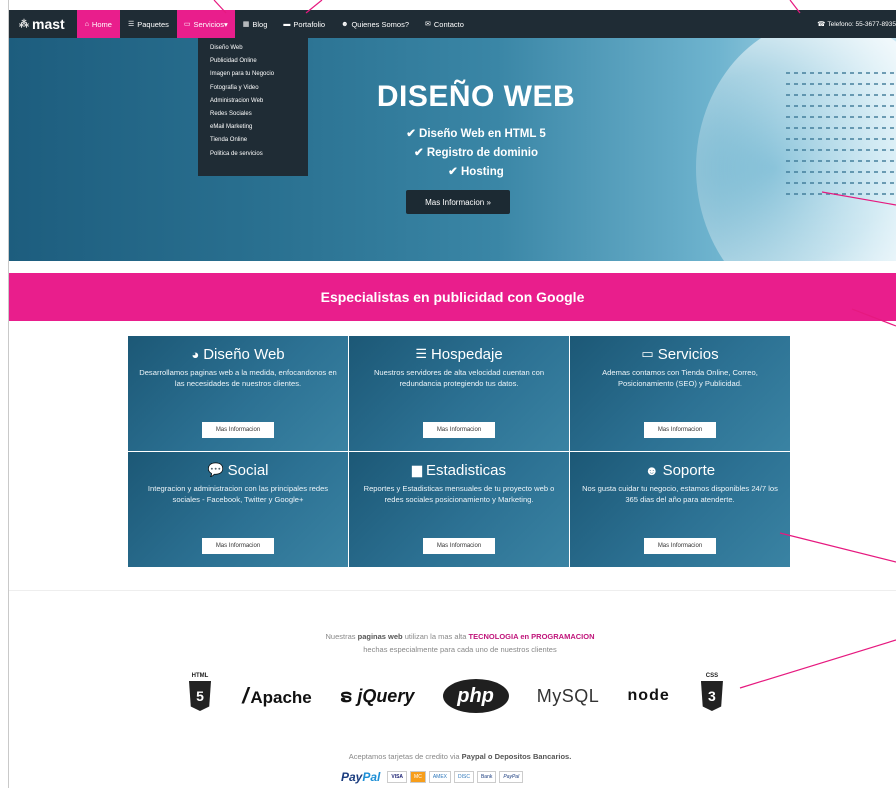 This screenshot has height=788, width=896. What do you see at coordinates (309, 24) in the screenshot?
I see `nav-portafolio-label: Portafolio` at bounding box center [309, 24].